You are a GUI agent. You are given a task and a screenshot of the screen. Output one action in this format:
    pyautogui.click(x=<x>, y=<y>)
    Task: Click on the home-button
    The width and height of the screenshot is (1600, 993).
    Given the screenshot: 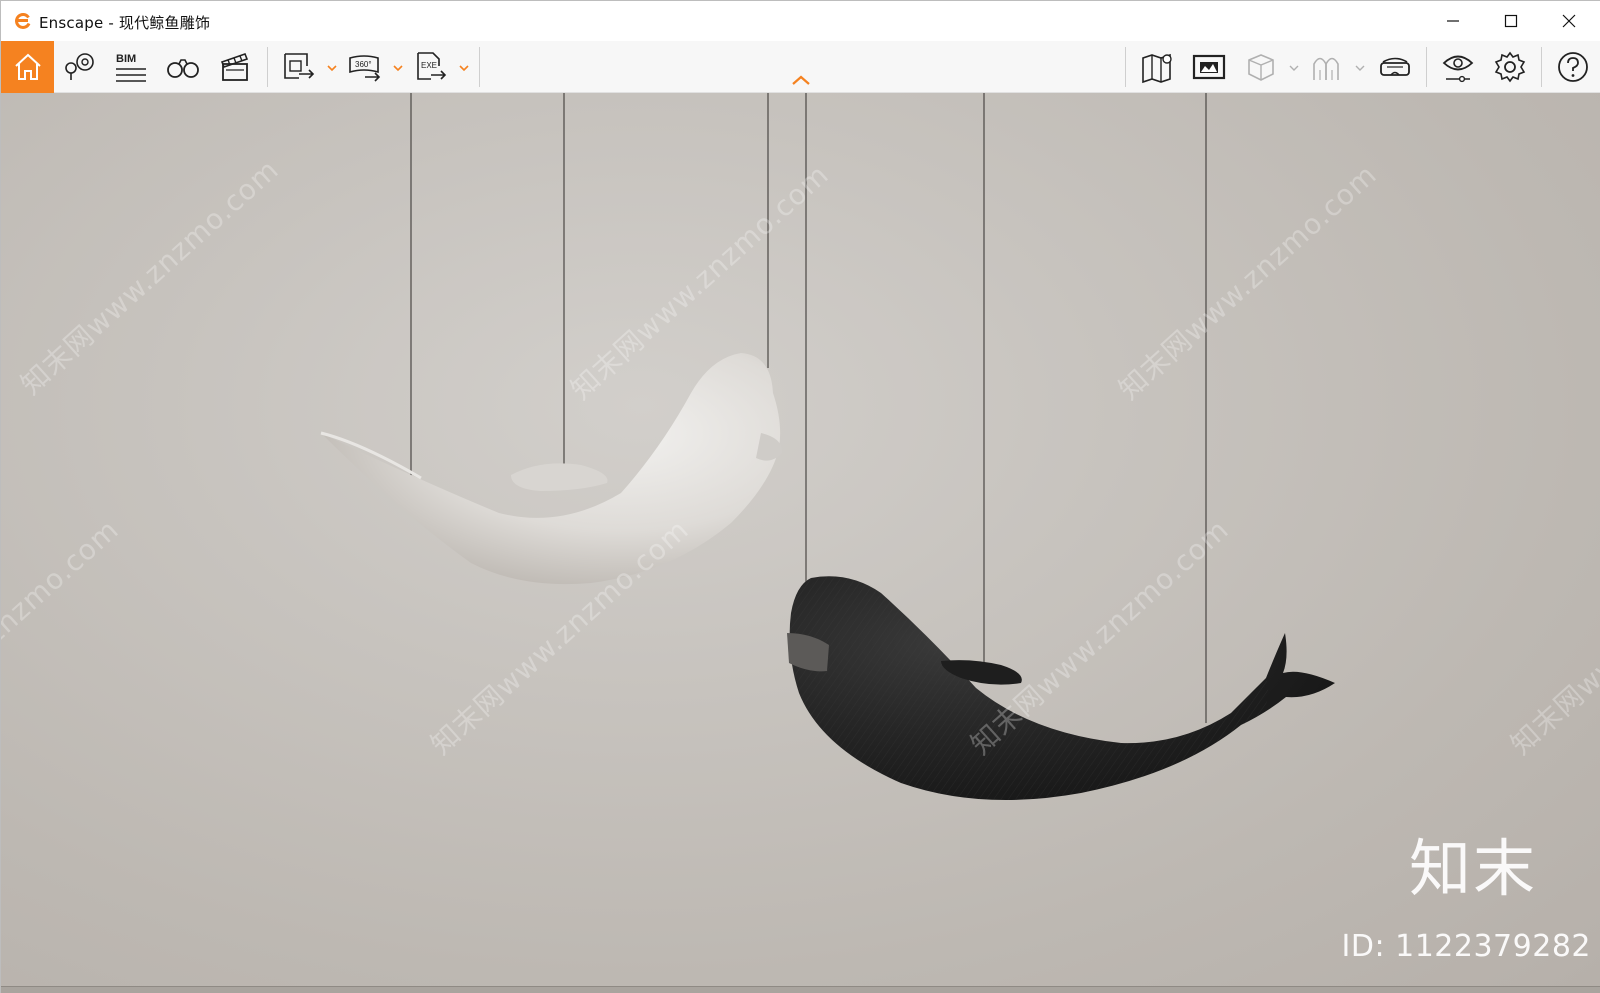 What is the action you would take?
    pyautogui.click(x=27, y=67)
    